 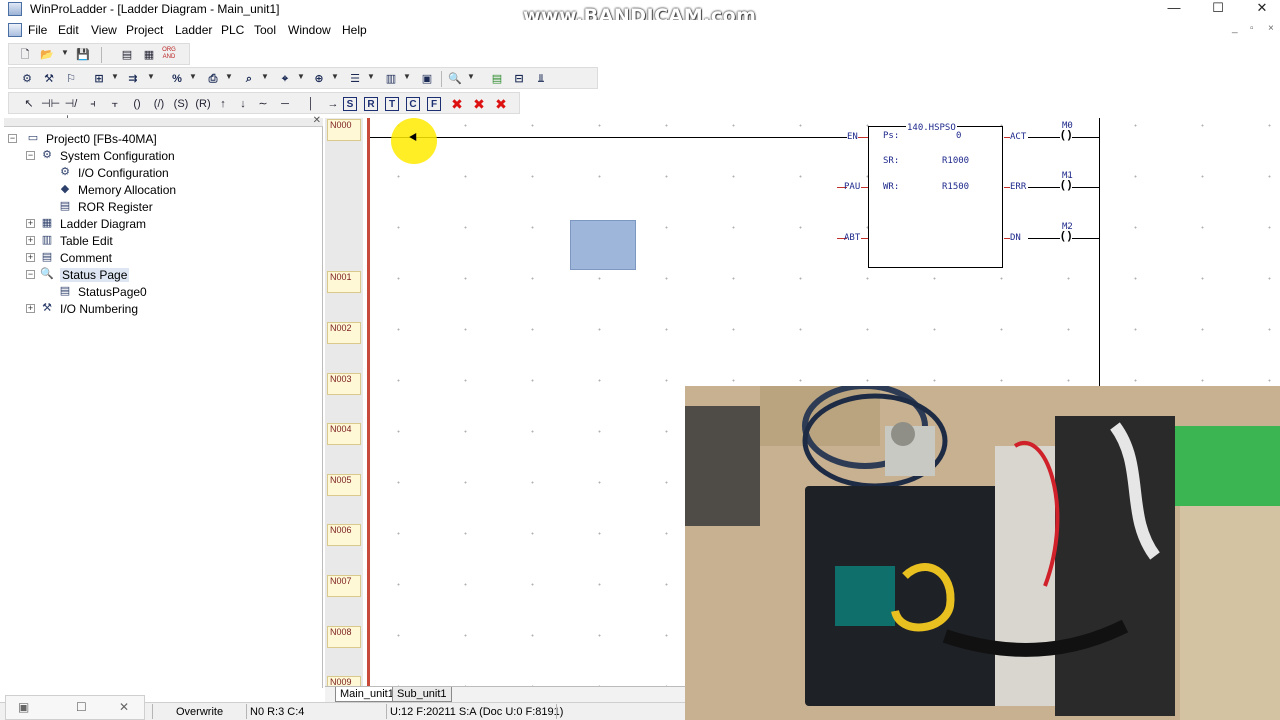 What do you see at coordinates (137, 104) in the screenshot?
I see `coil-icon: ()` at bounding box center [137, 104].